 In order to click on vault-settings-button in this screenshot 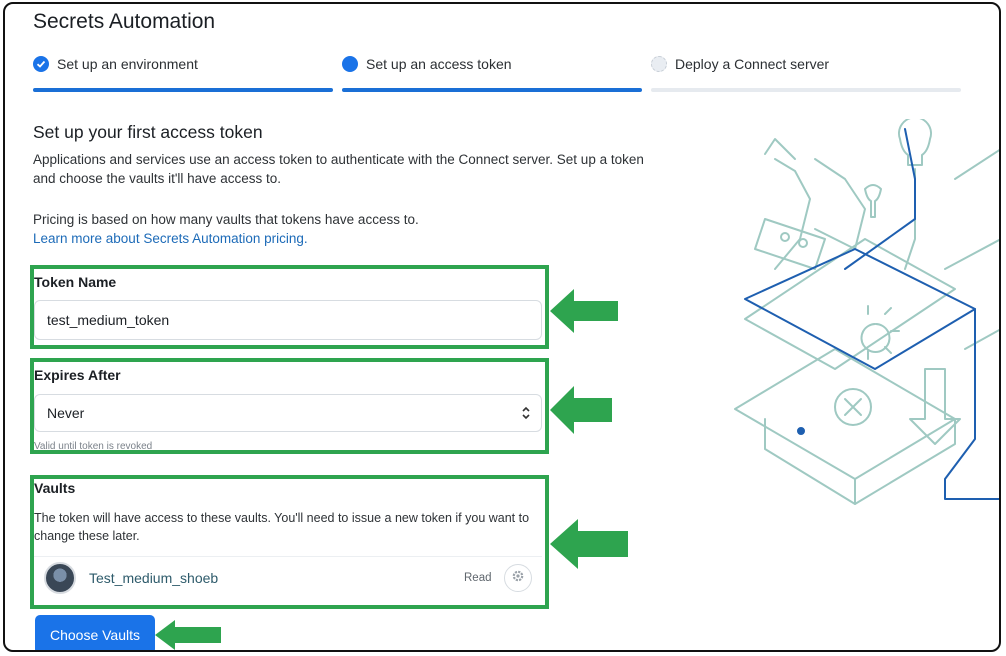, I will do `click(518, 578)`.